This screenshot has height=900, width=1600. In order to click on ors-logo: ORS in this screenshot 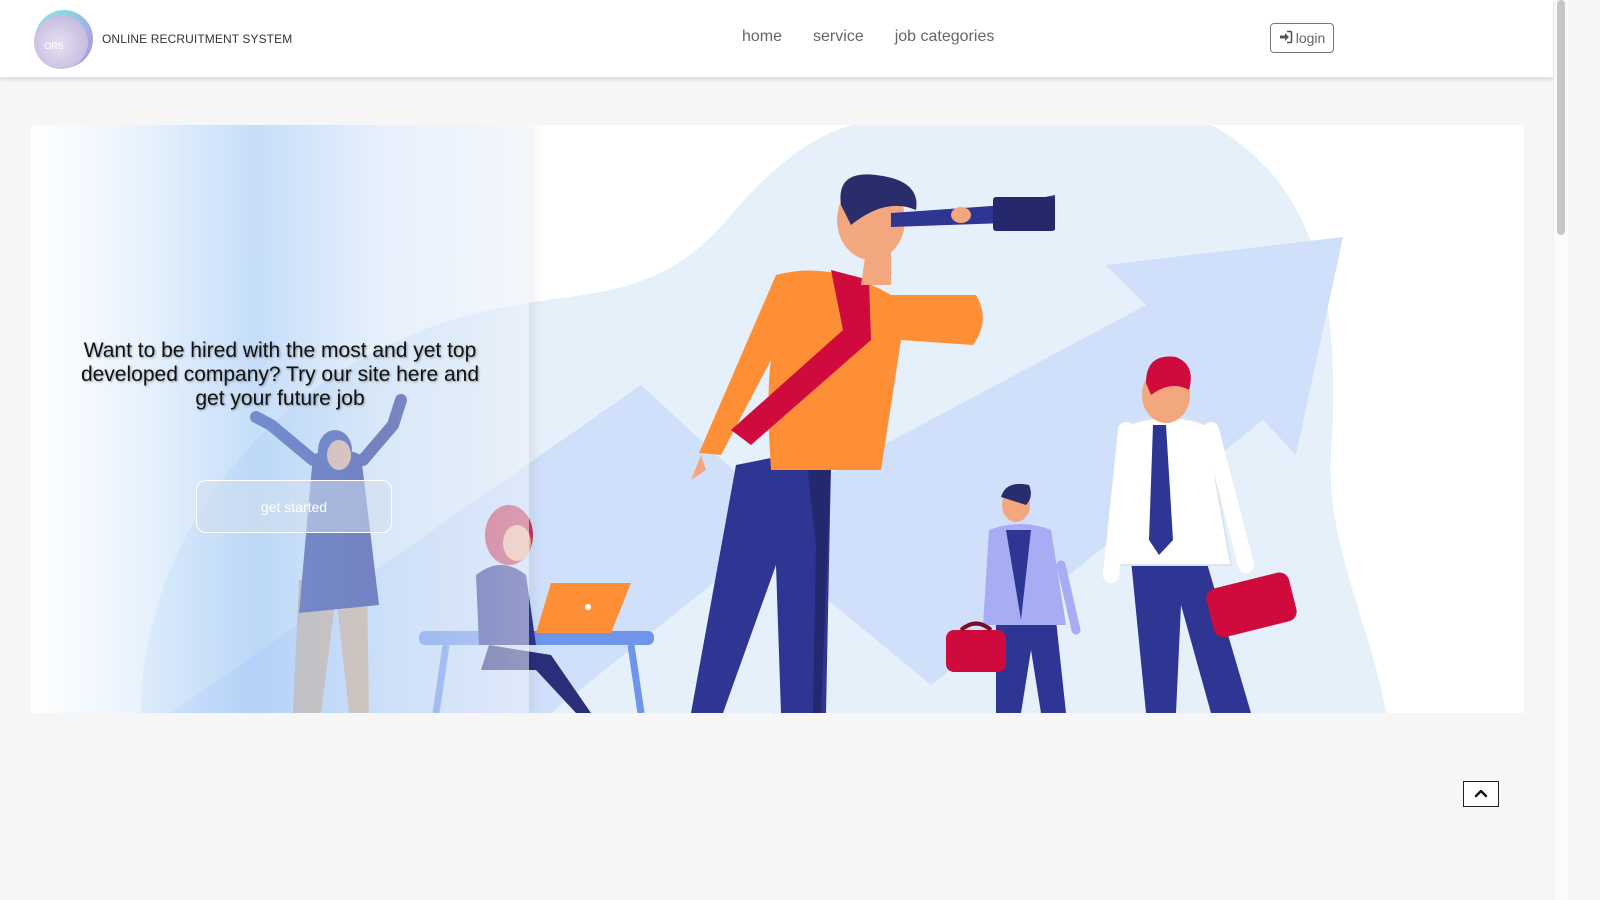, I will do `click(63, 39)`.